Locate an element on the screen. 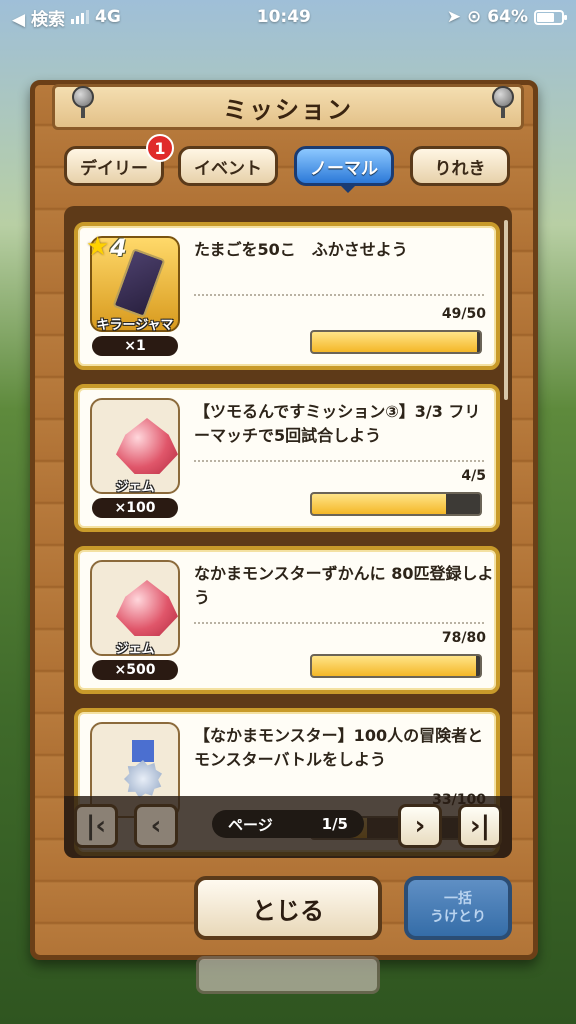 The height and width of the screenshot is (1024, 576). reward-quantity: ×100 is located at coordinates (135, 508).